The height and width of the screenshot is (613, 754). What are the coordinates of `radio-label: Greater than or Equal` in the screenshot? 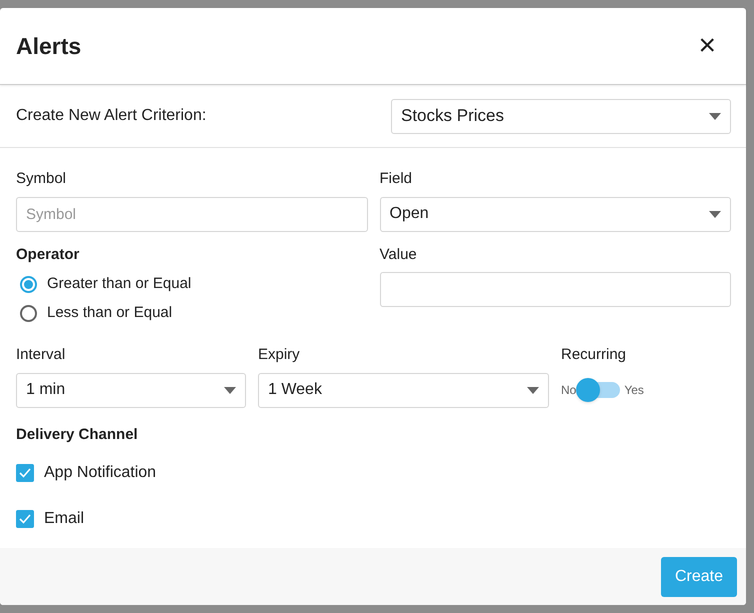 It's located at (119, 284).